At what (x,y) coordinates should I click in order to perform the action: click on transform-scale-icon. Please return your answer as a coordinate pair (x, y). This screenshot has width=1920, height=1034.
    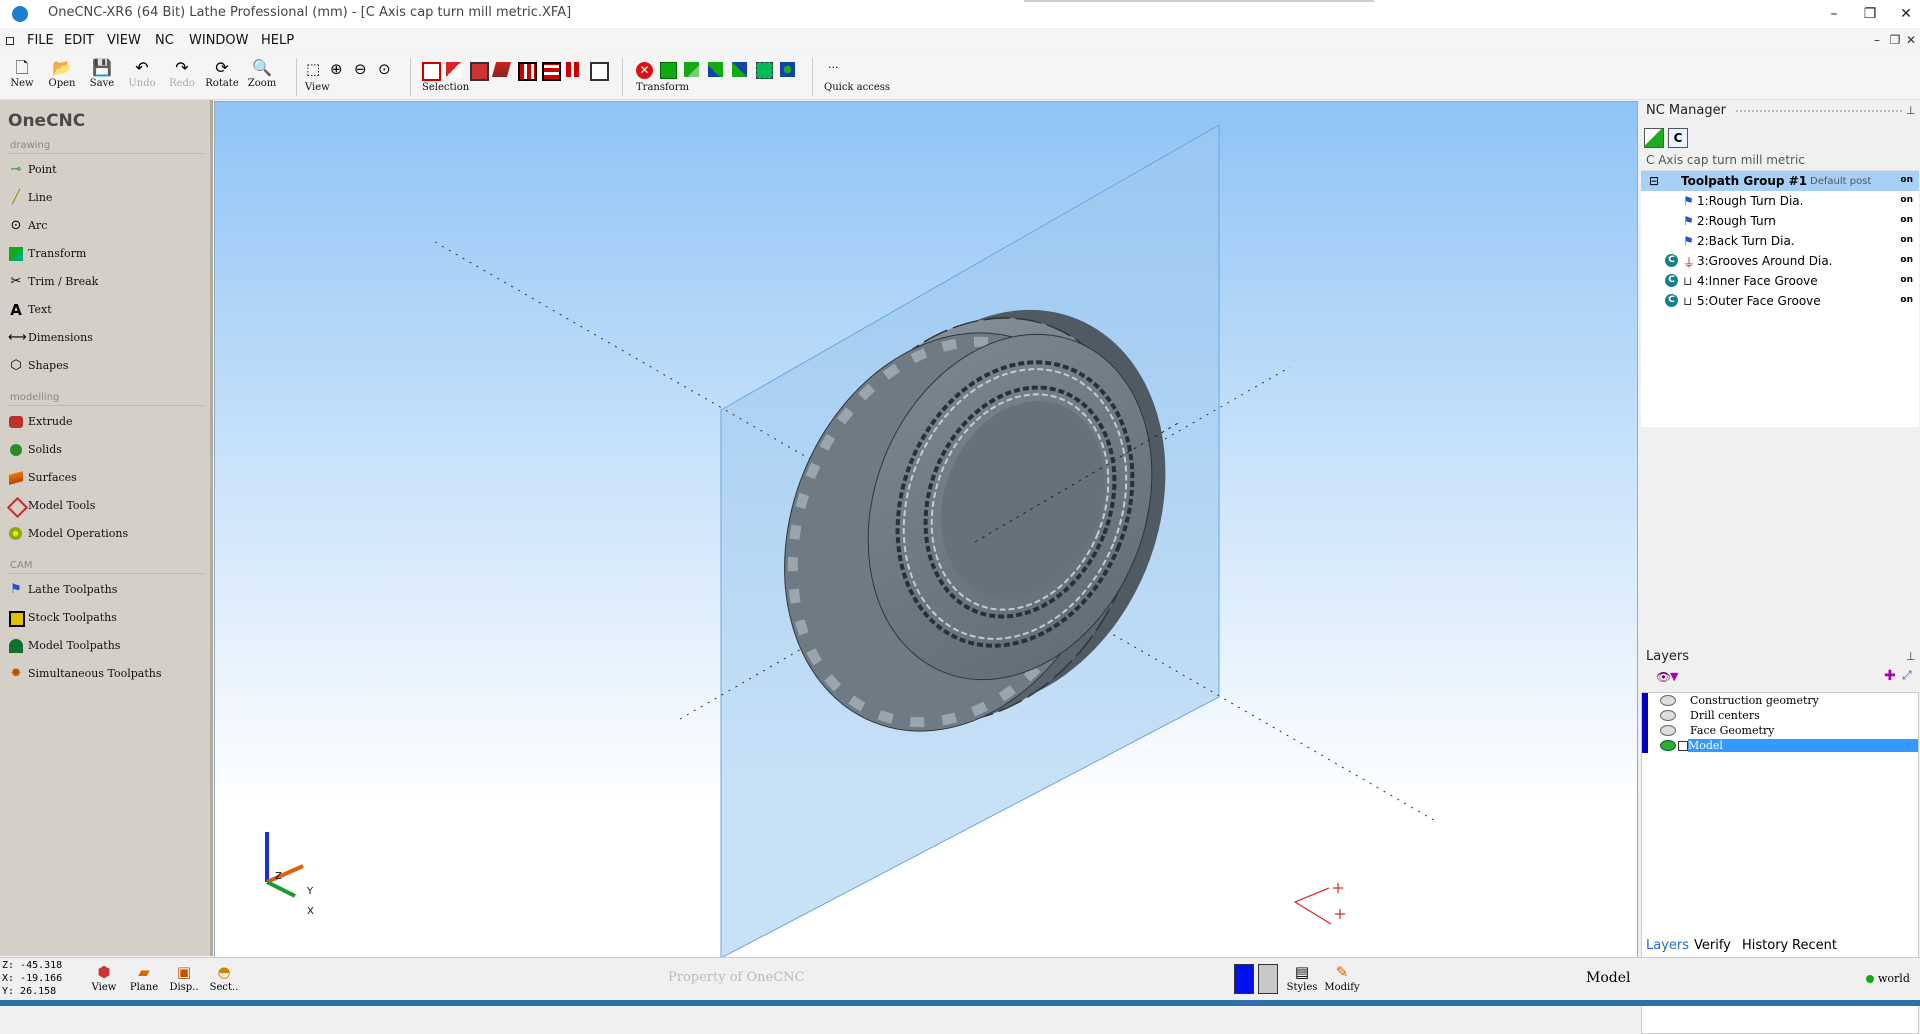
    Looking at the image, I should click on (764, 70).